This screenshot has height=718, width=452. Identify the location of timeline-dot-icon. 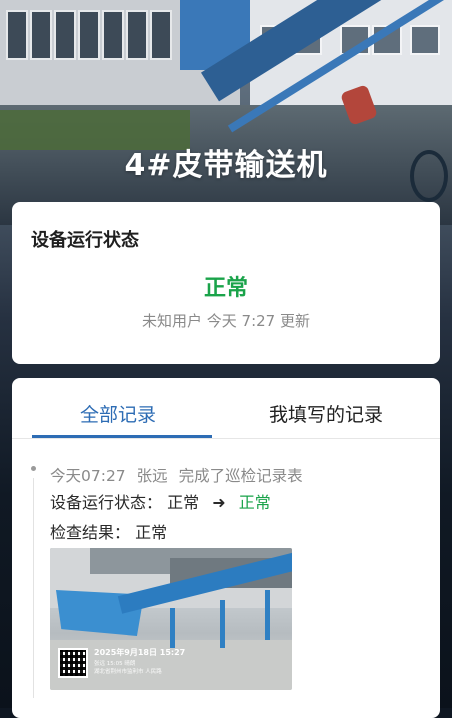
(33, 468).